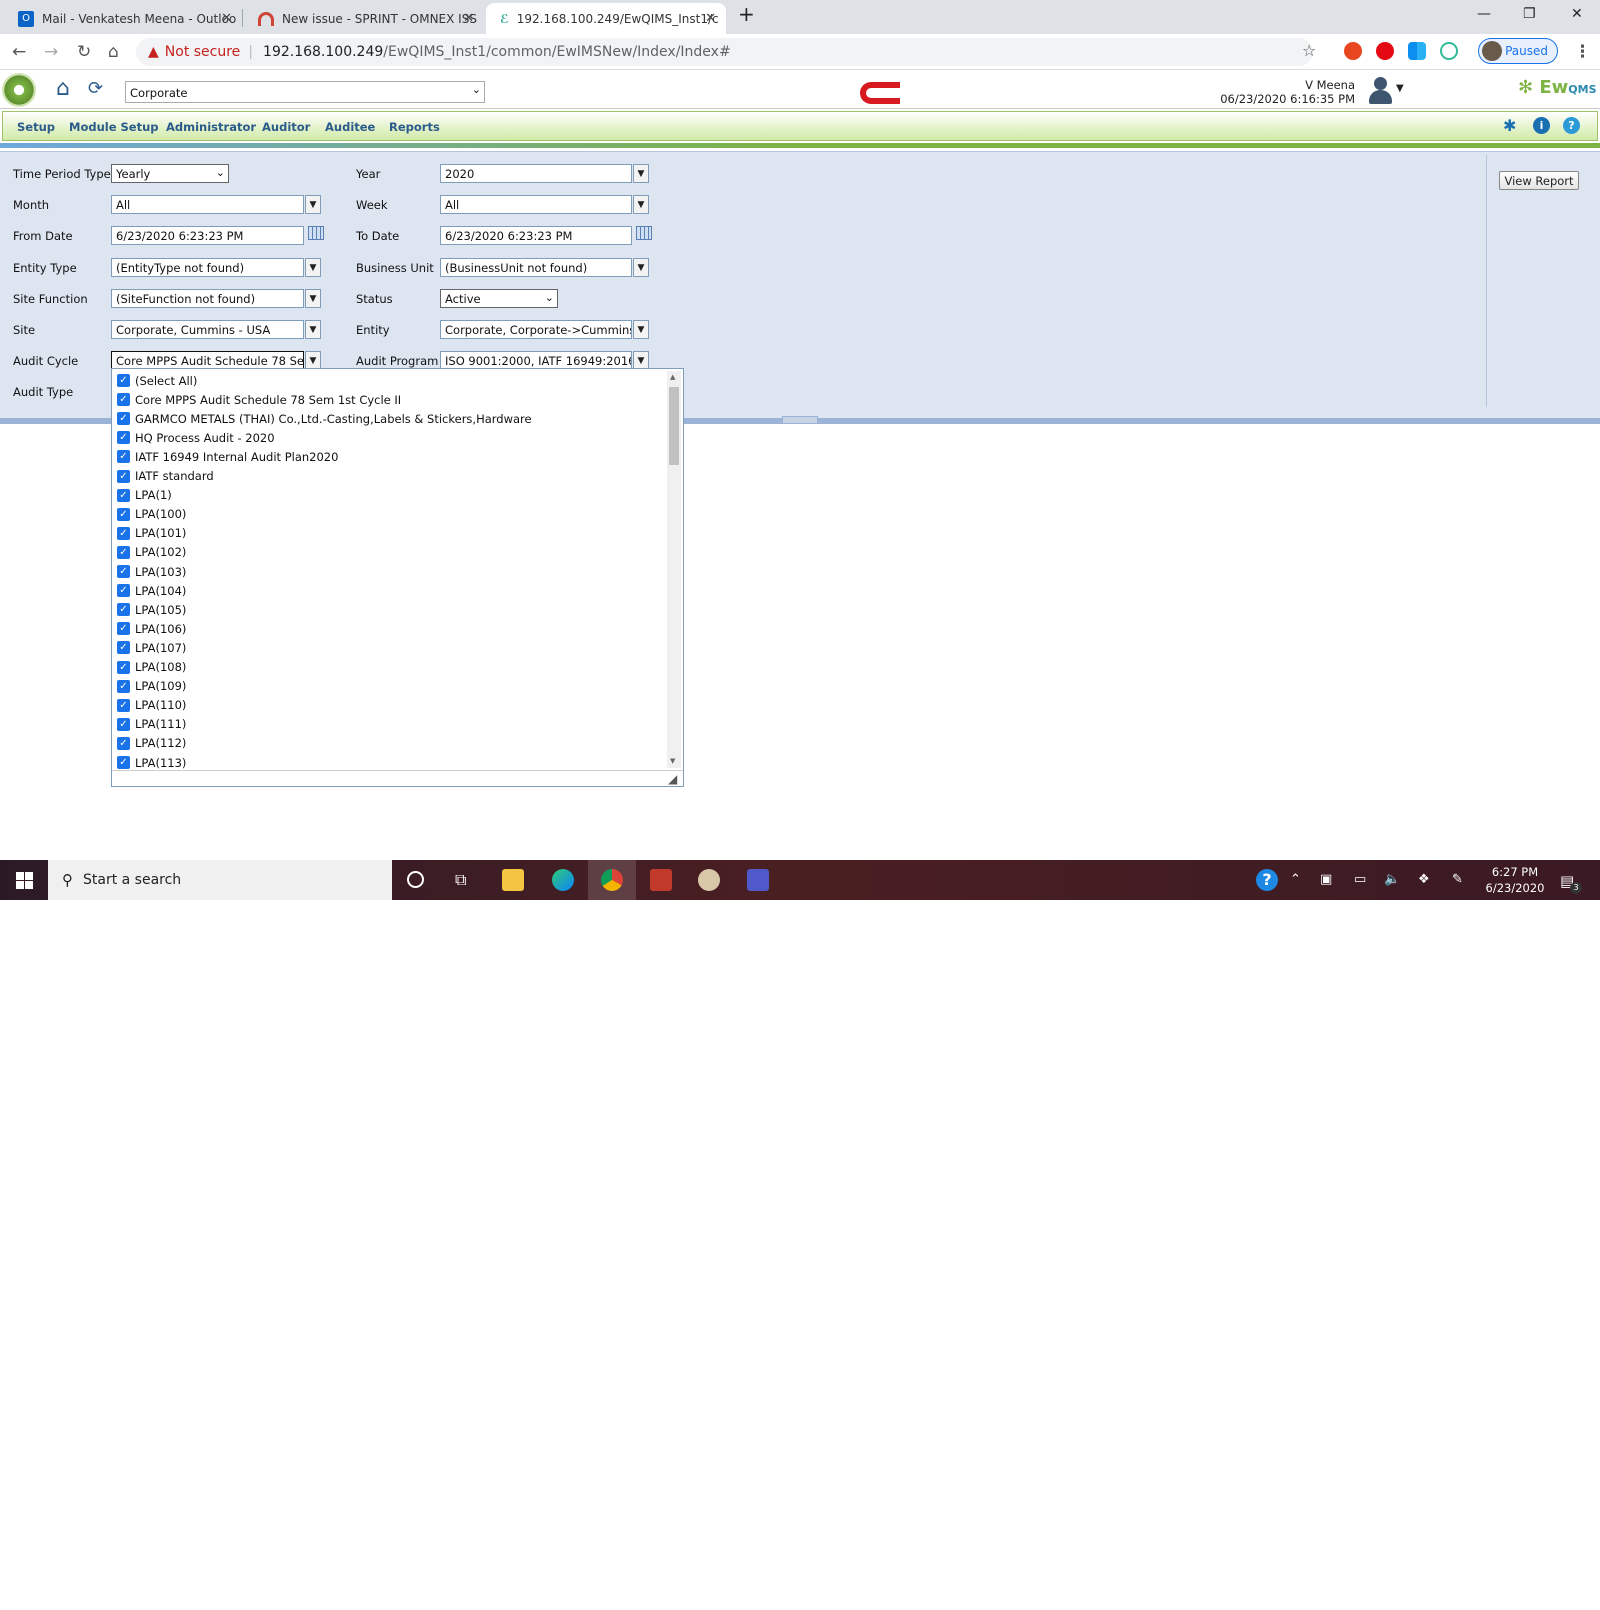 The height and width of the screenshot is (1610, 1600). I want to click on audit-cycle-option: ✓ (Select All), so click(157, 380).